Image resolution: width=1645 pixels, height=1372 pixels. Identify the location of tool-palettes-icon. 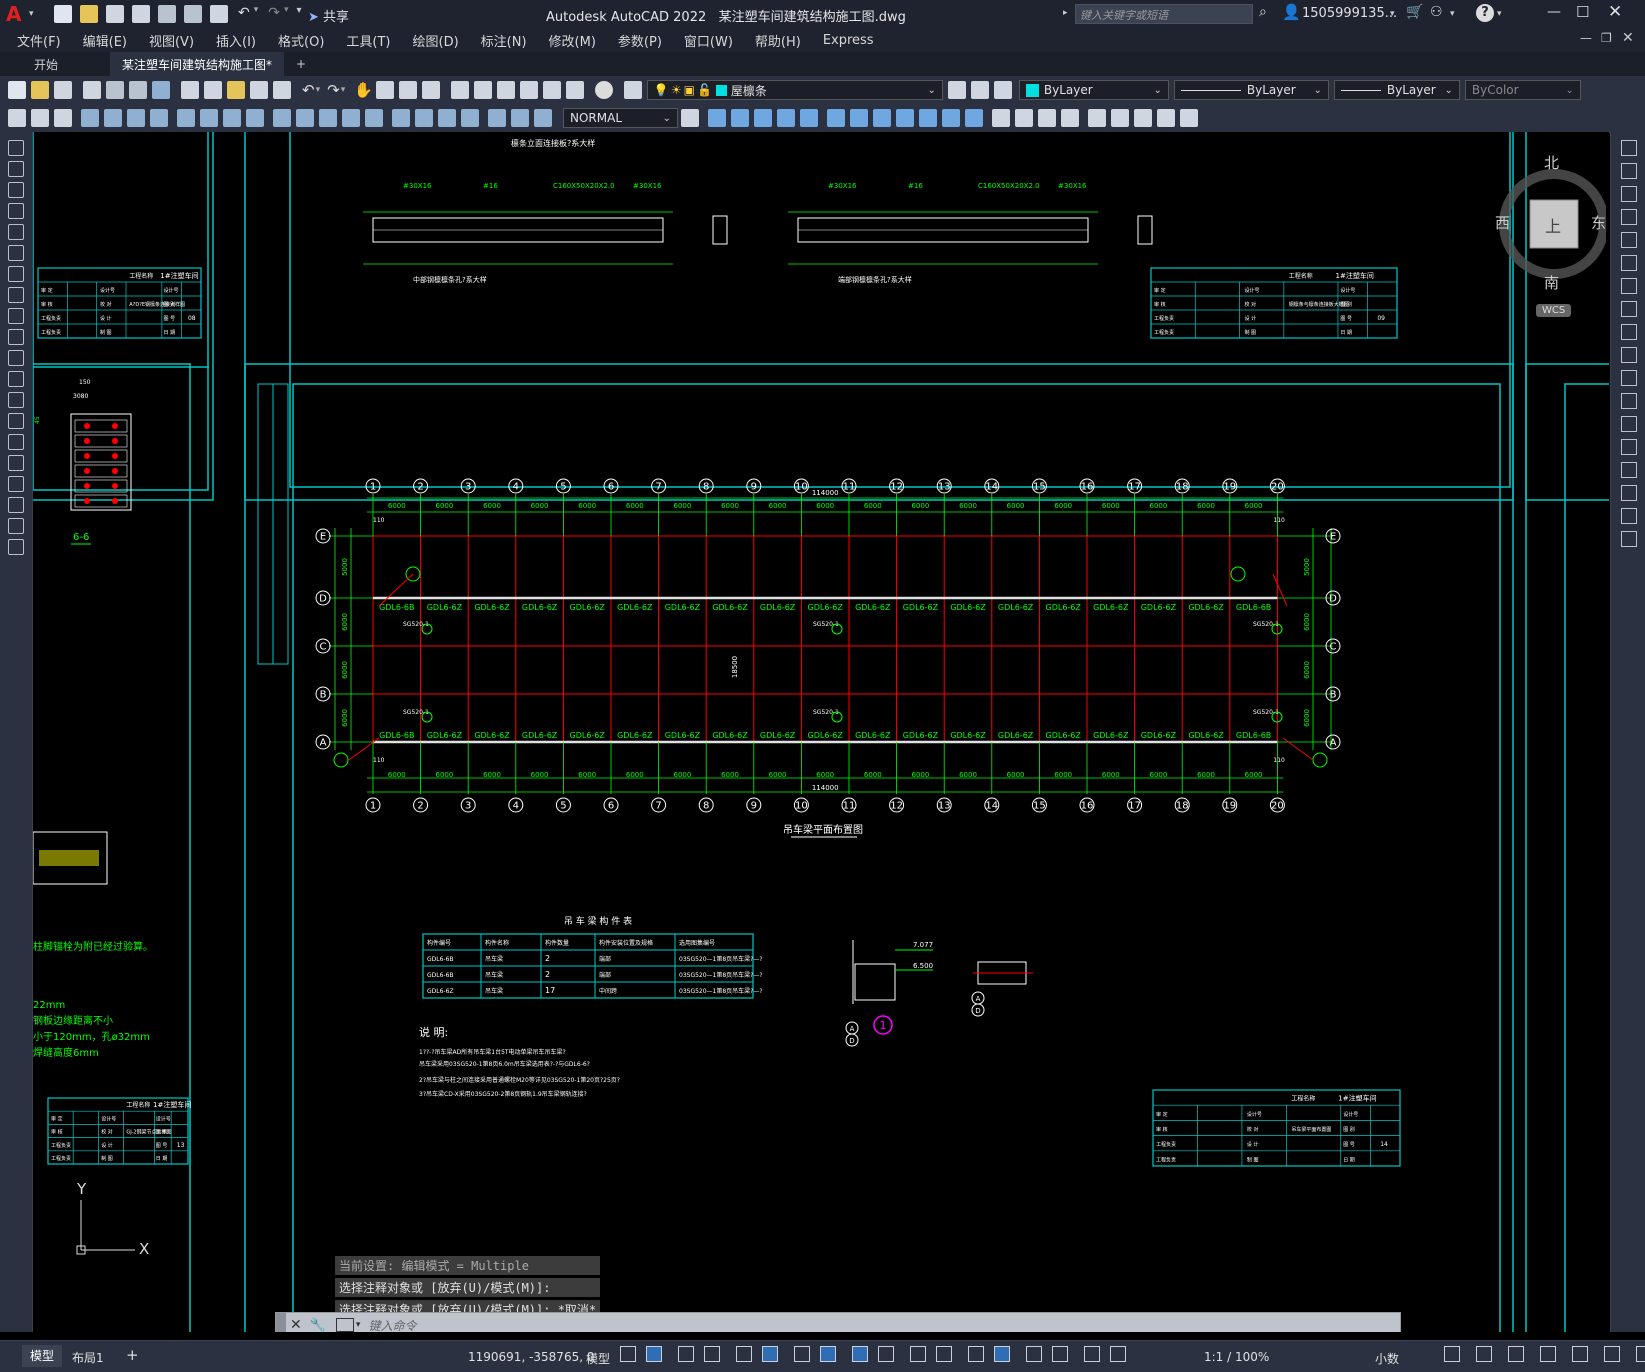
(505, 90).